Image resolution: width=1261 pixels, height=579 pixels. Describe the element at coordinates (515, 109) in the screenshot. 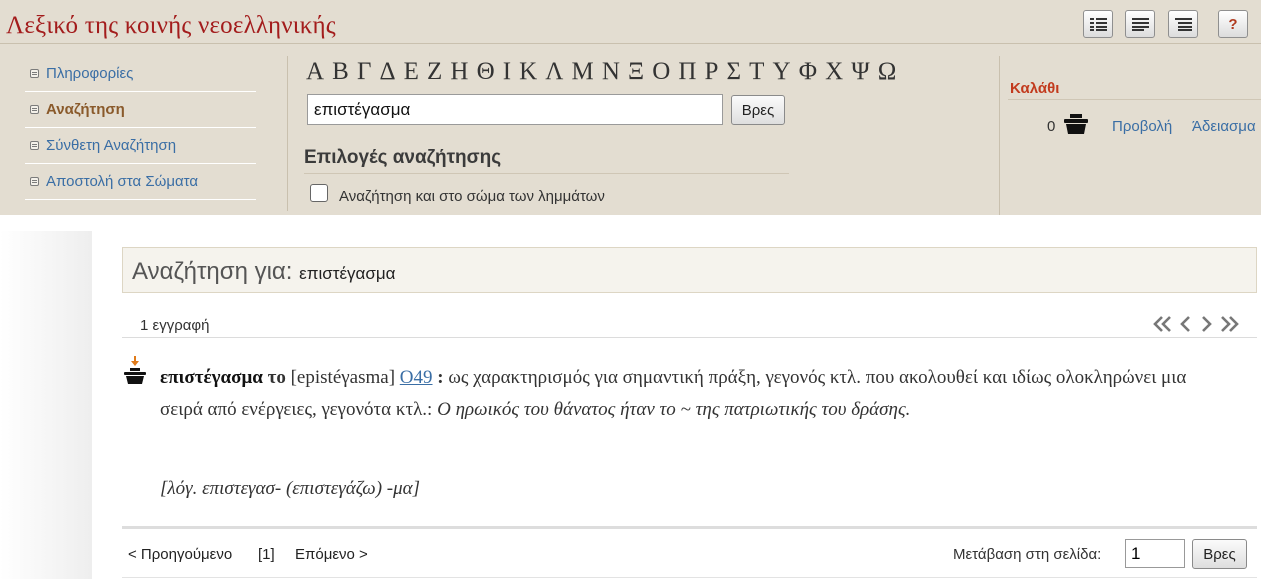

I see `search-input` at that location.